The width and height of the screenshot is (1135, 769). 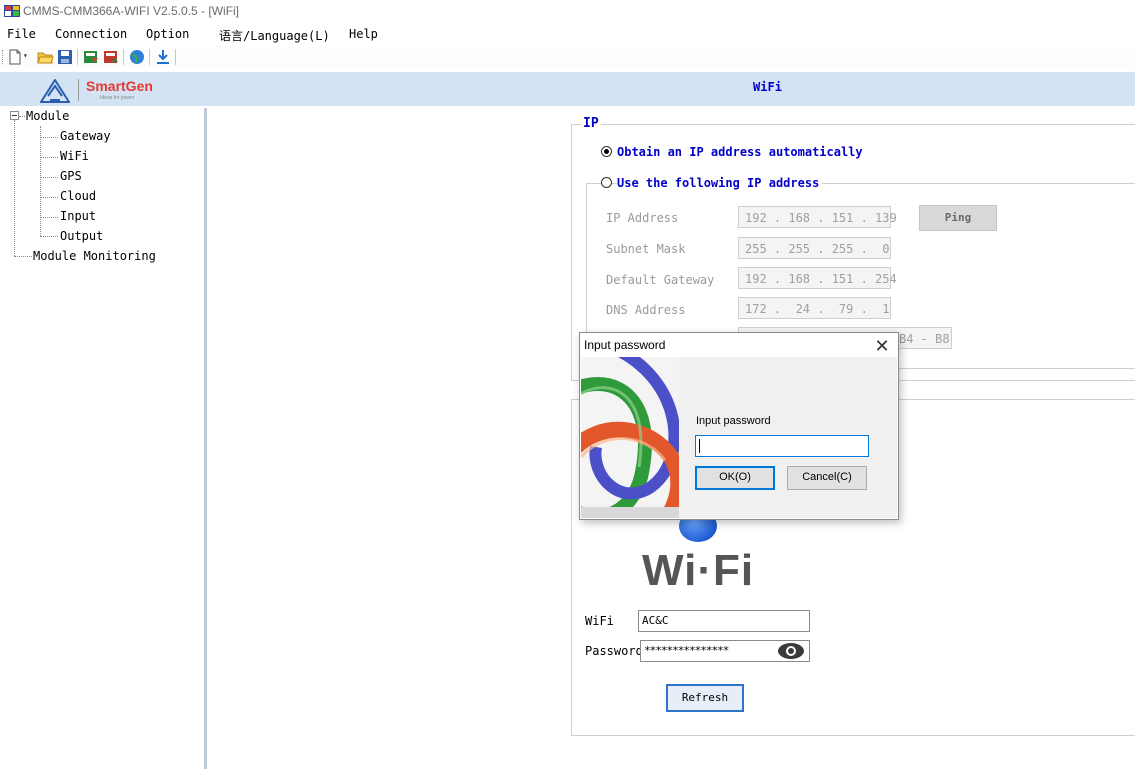 What do you see at coordinates (735, 478) in the screenshot?
I see `ok-button: OK(O)` at bounding box center [735, 478].